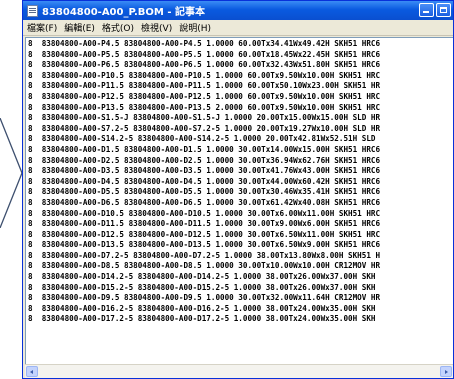 The height and width of the screenshot is (379, 454). I want to click on menu-edit: 編輯(E), so click(79, 27).